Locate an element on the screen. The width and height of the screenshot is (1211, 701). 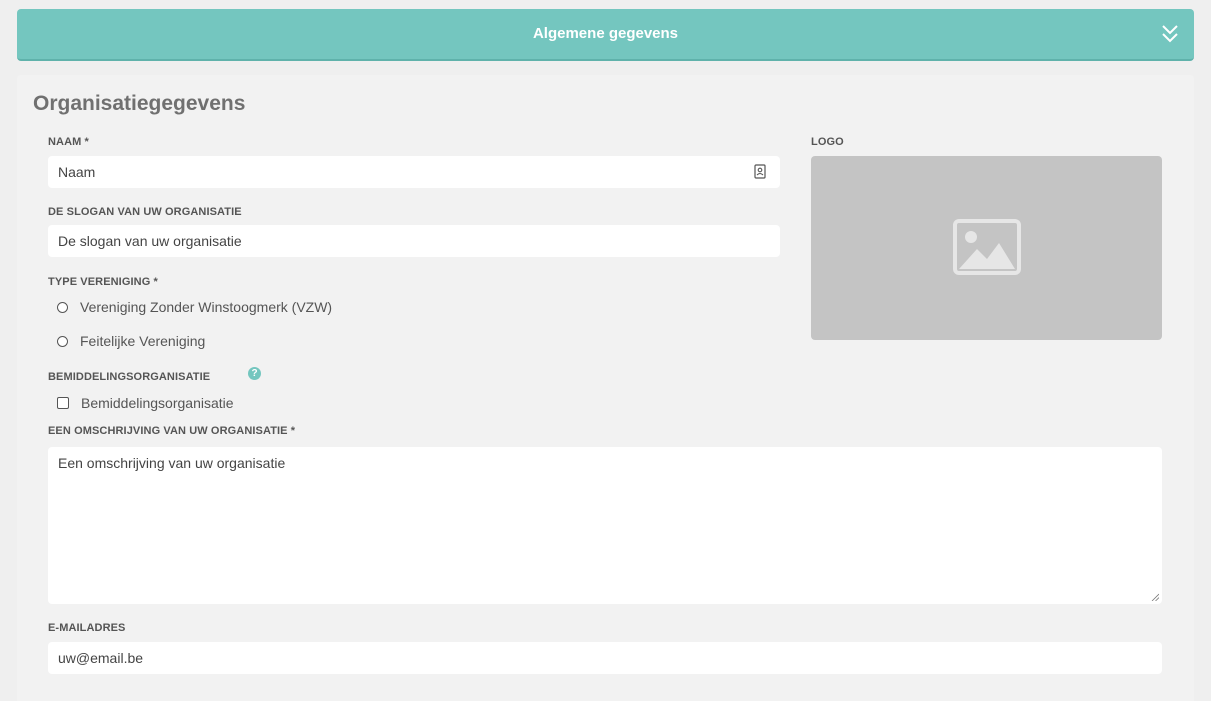
omschrijving-label: EEN OMSCHRIJVING VAN UW ORGANISATIE * is located at coordinates (172, 431).